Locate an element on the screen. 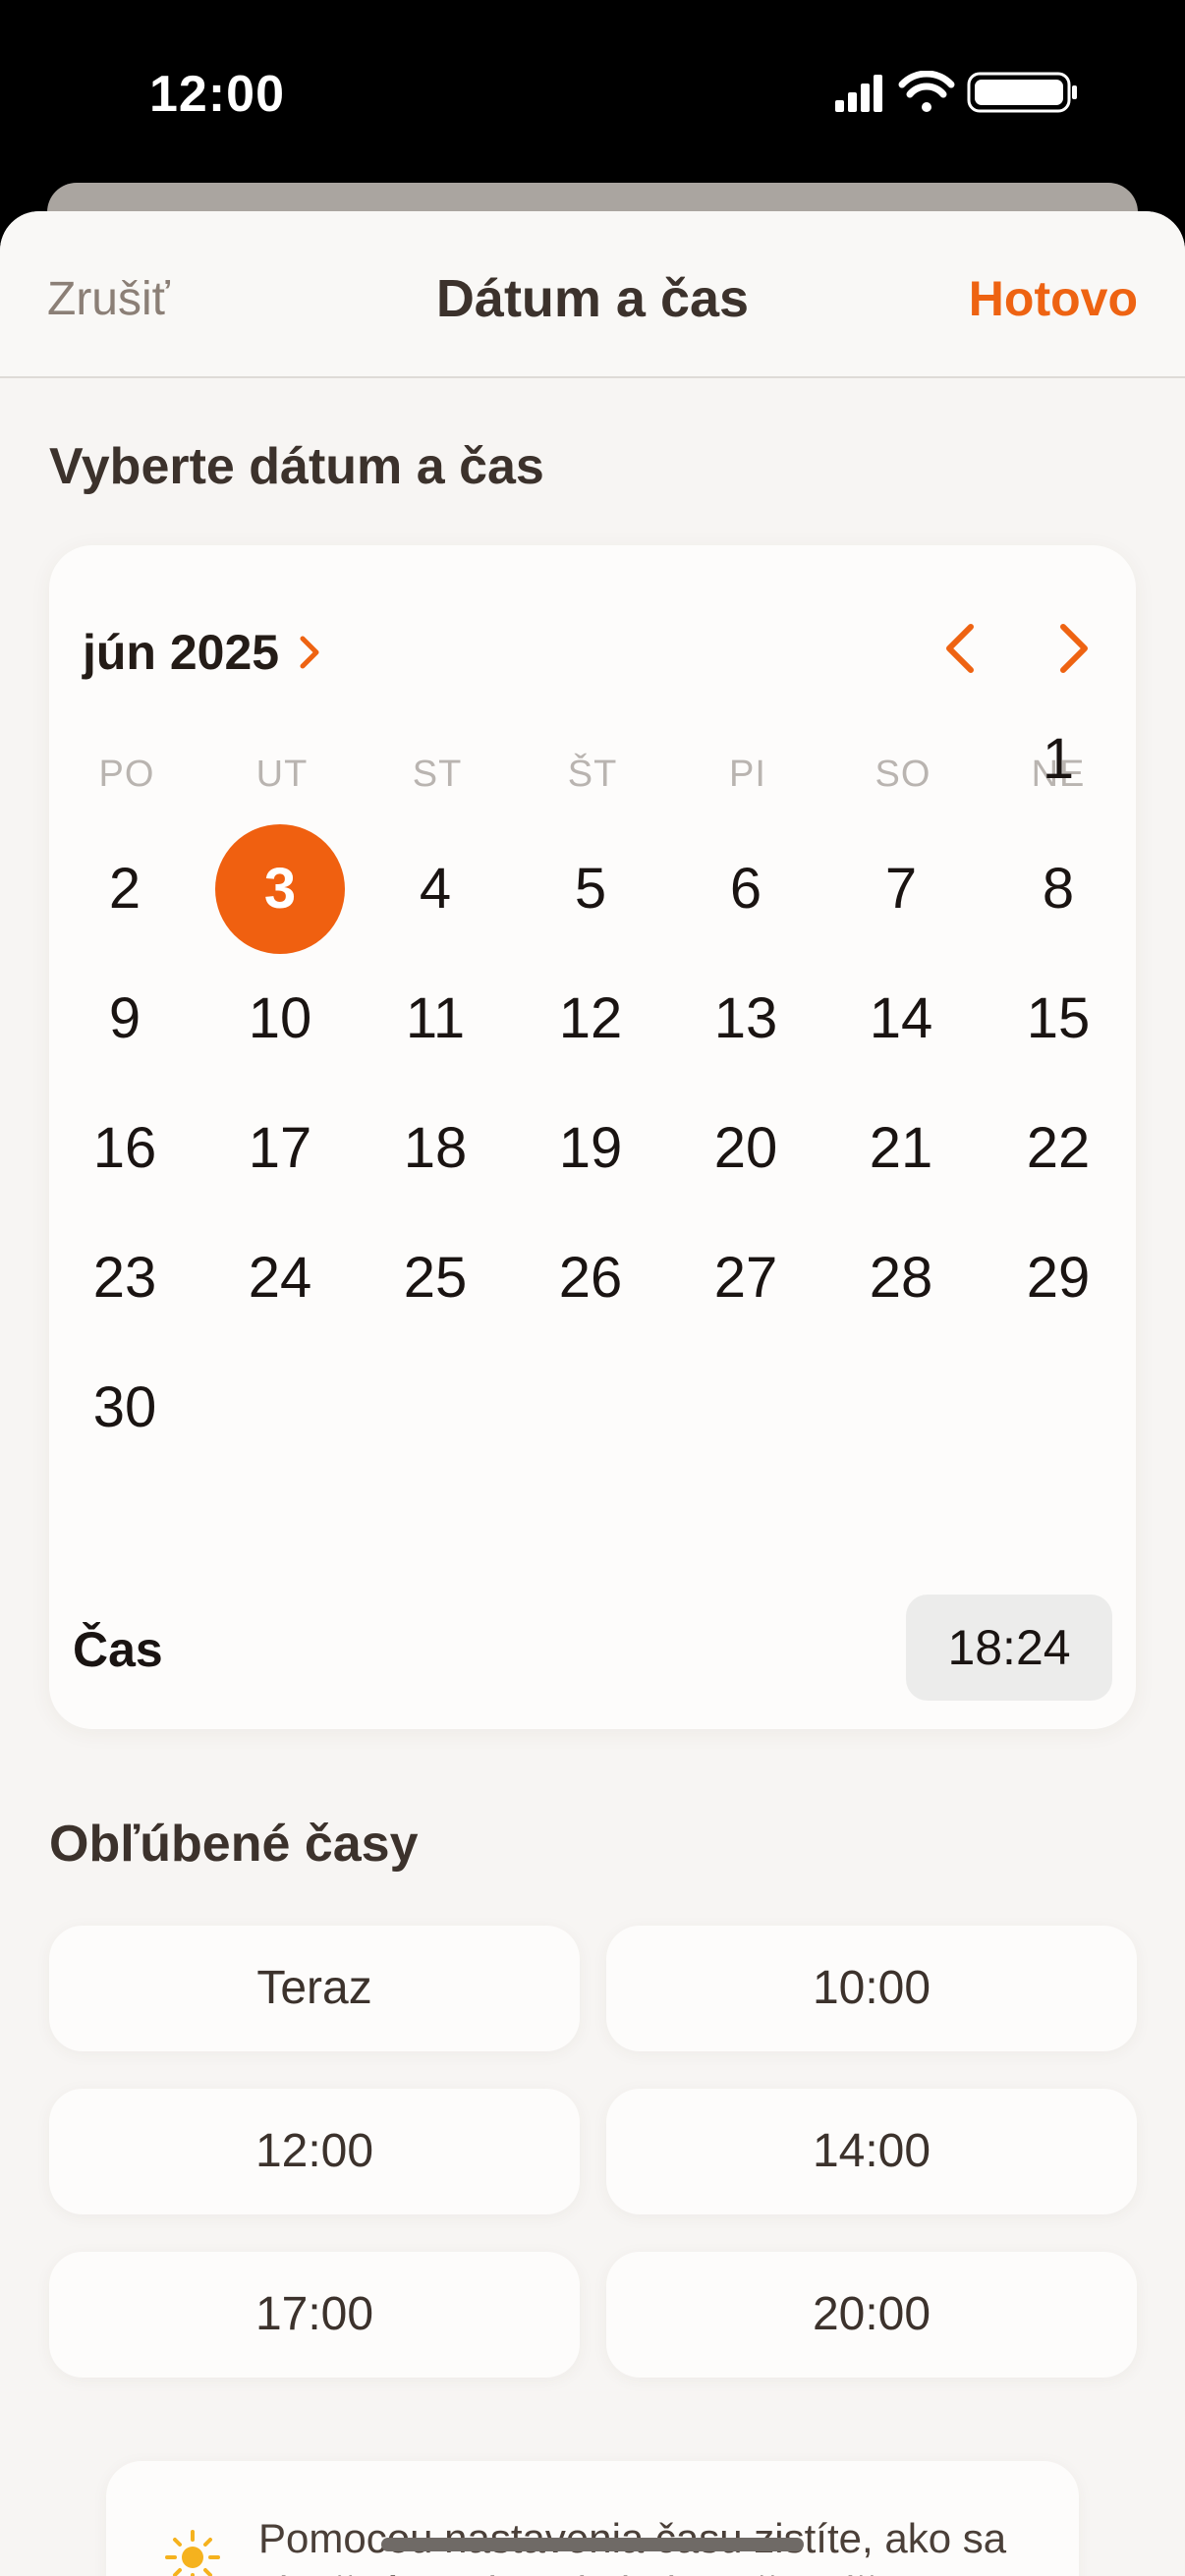 This screenshot has height=2576, width=1185. wifi-icon is located at coordinates (927, 91).